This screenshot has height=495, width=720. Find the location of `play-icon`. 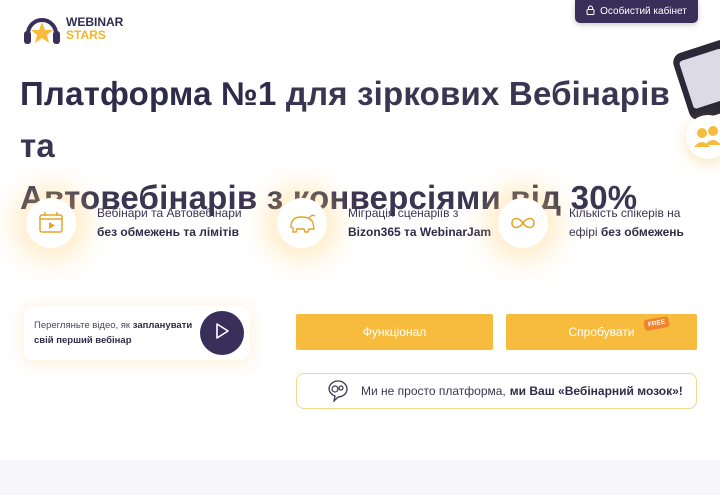

play-icon is located at coordinates (222, 333).